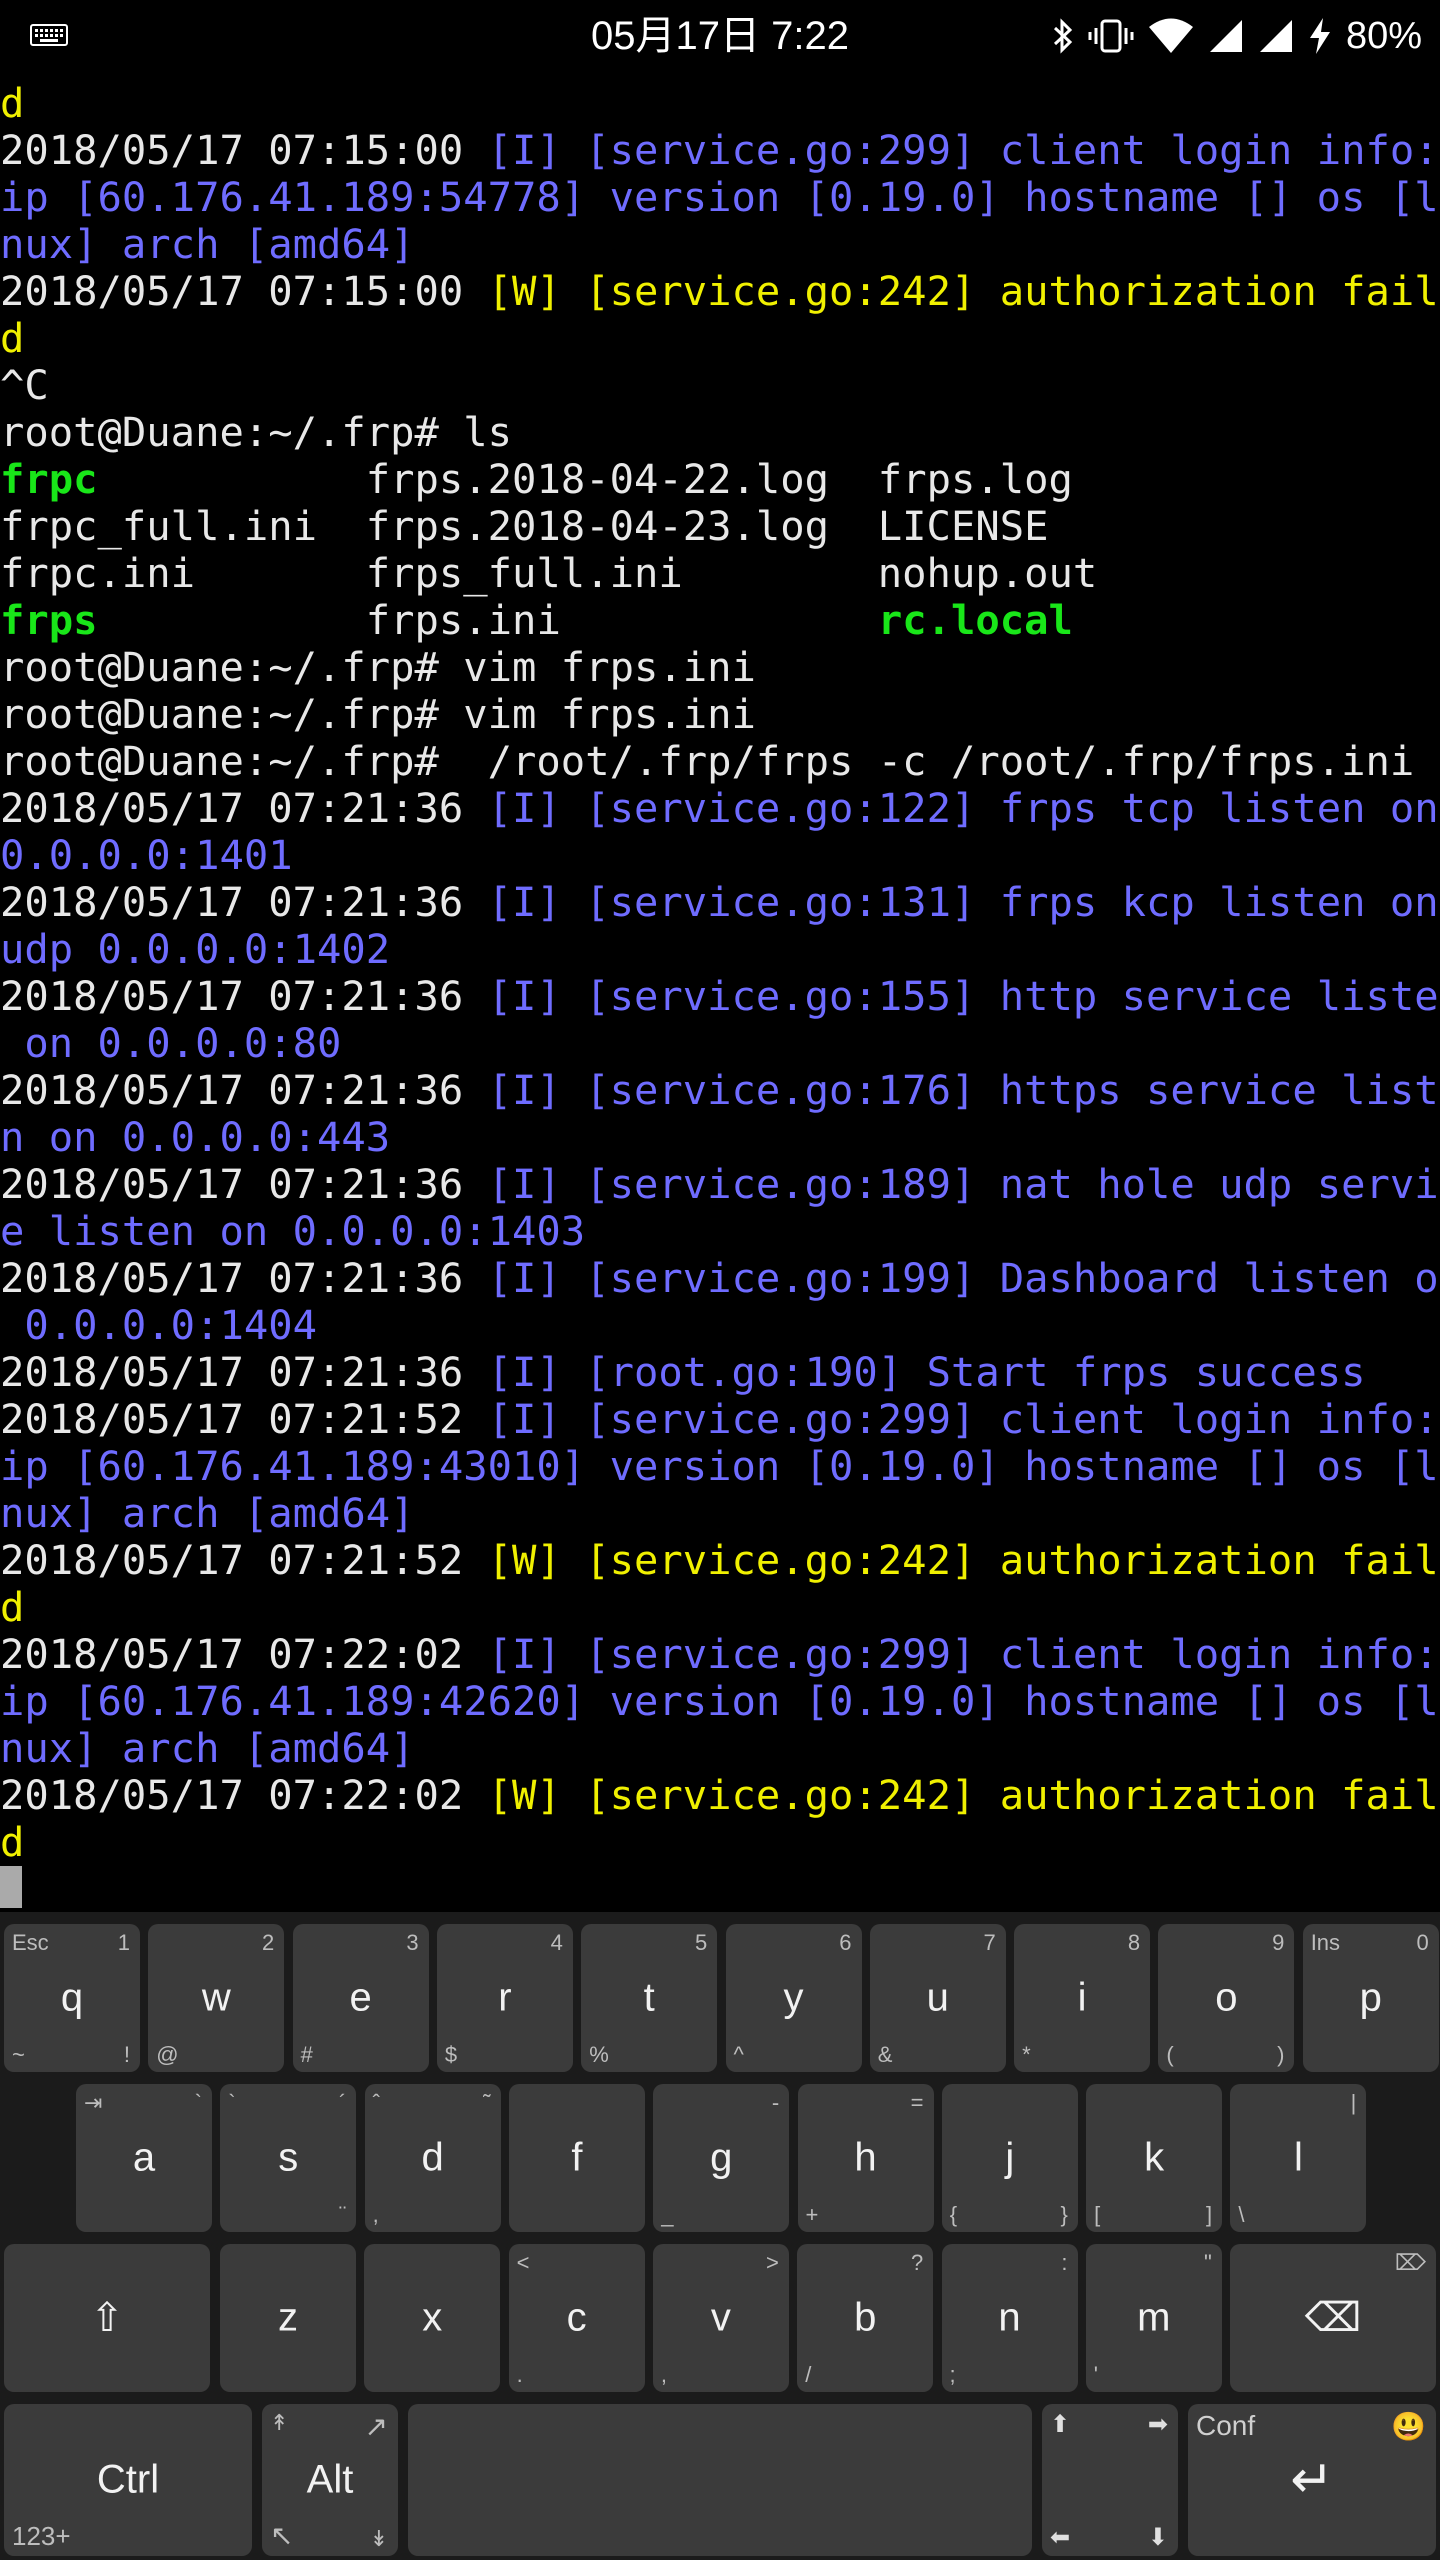 The height and width of the screenshot is (2560, 1440). I want to click on key-s: s ` ´ ¨, so click(288, 2158).